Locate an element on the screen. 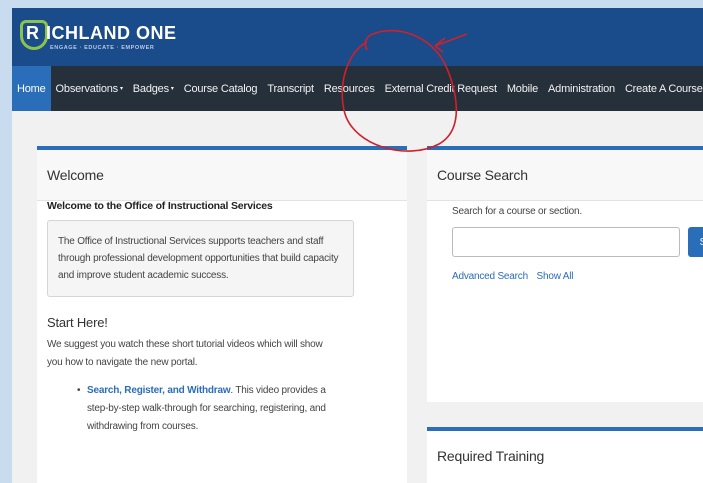 The image size is (703, 483). nav-item-label: Badges is located at coordinates (150, 88).